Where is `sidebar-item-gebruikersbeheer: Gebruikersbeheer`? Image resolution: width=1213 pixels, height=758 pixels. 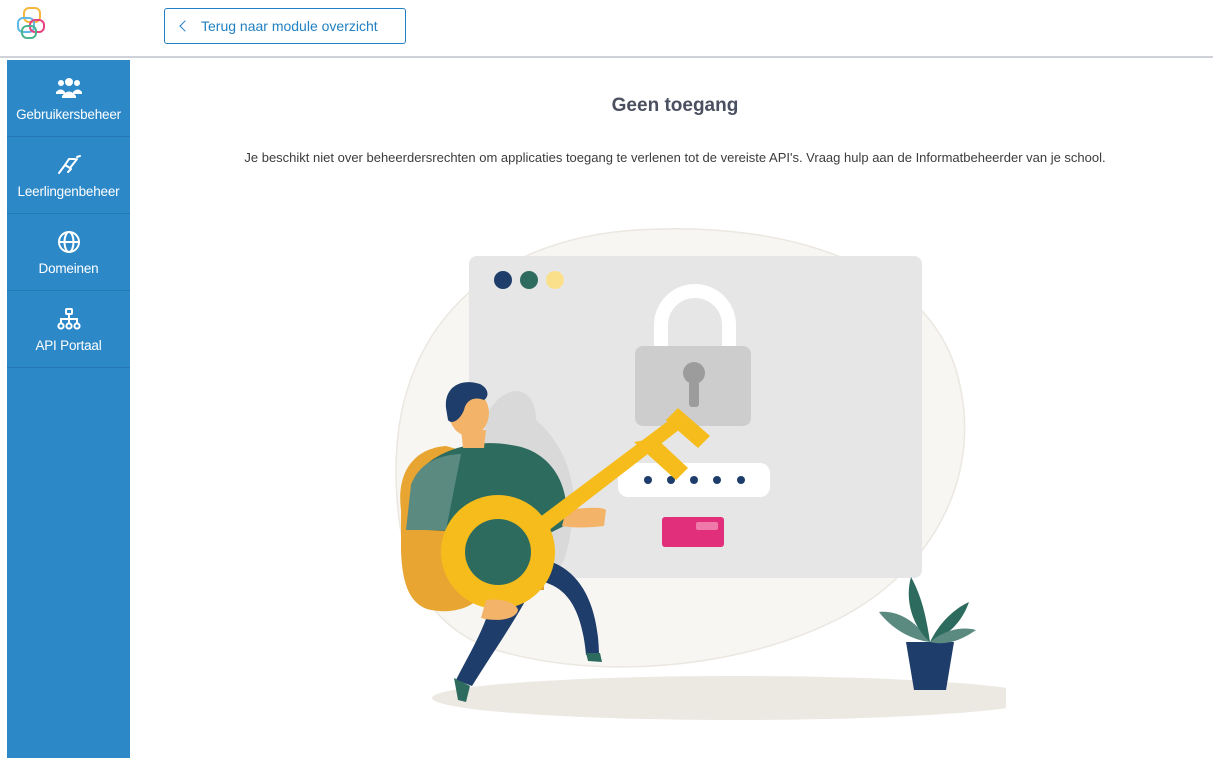
sidebar-item-gebruikersbeheer: Gebruikersbeheer is located at coordinates (68, 98).